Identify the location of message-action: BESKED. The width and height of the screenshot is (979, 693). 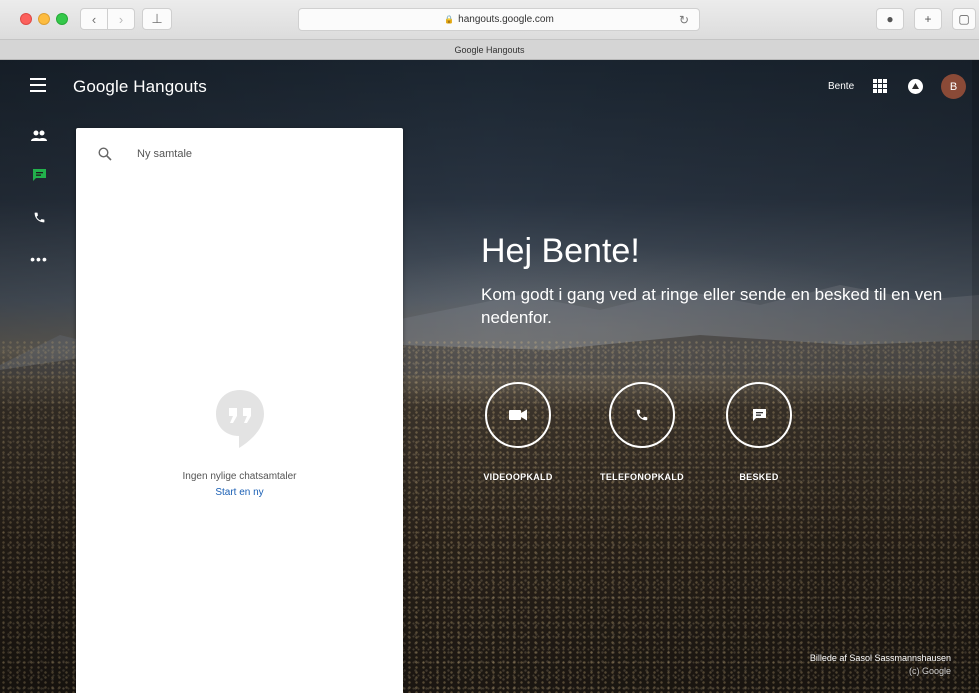
(759, 432).